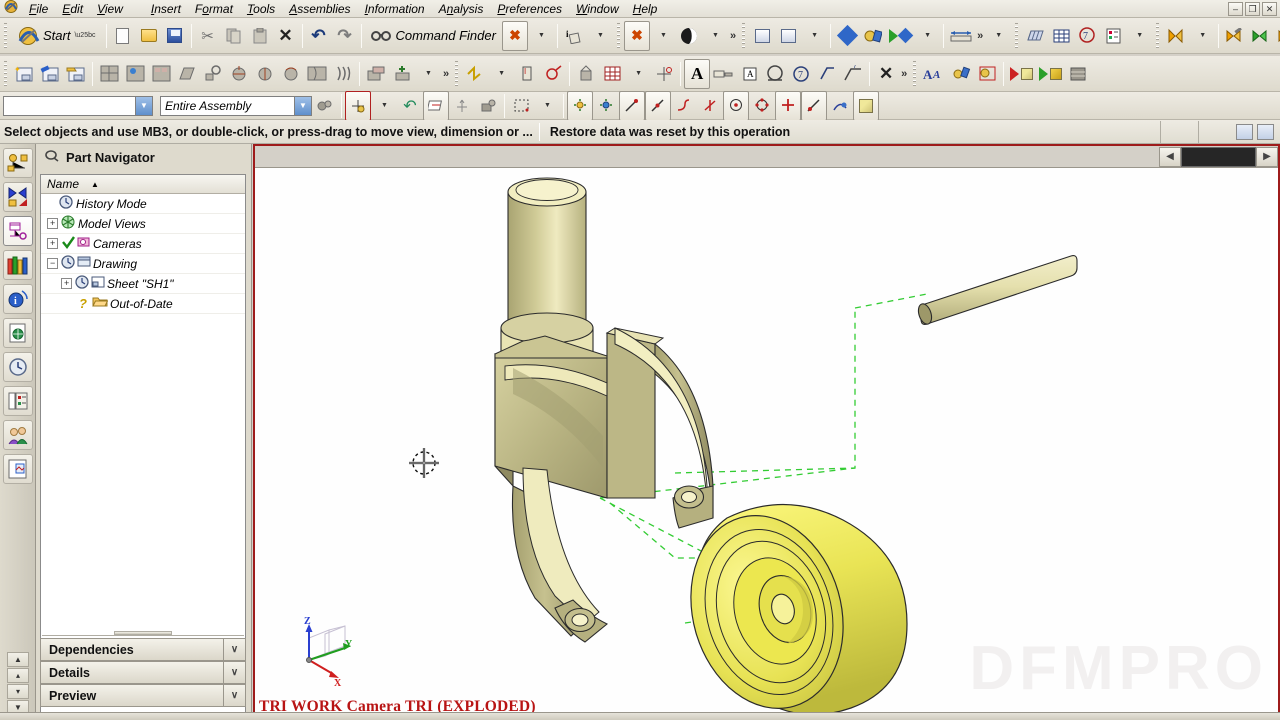  Describe the element at coordinates (18, 231) in the screenshot. I see `resource-item-part-navigator` at that location.